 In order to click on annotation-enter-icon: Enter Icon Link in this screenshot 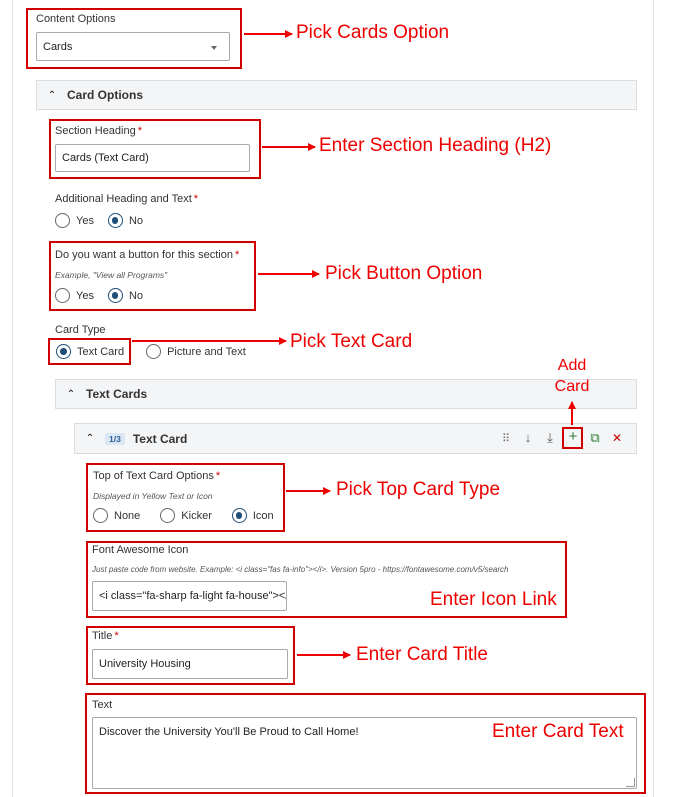, I will do `click(493, 599)`.